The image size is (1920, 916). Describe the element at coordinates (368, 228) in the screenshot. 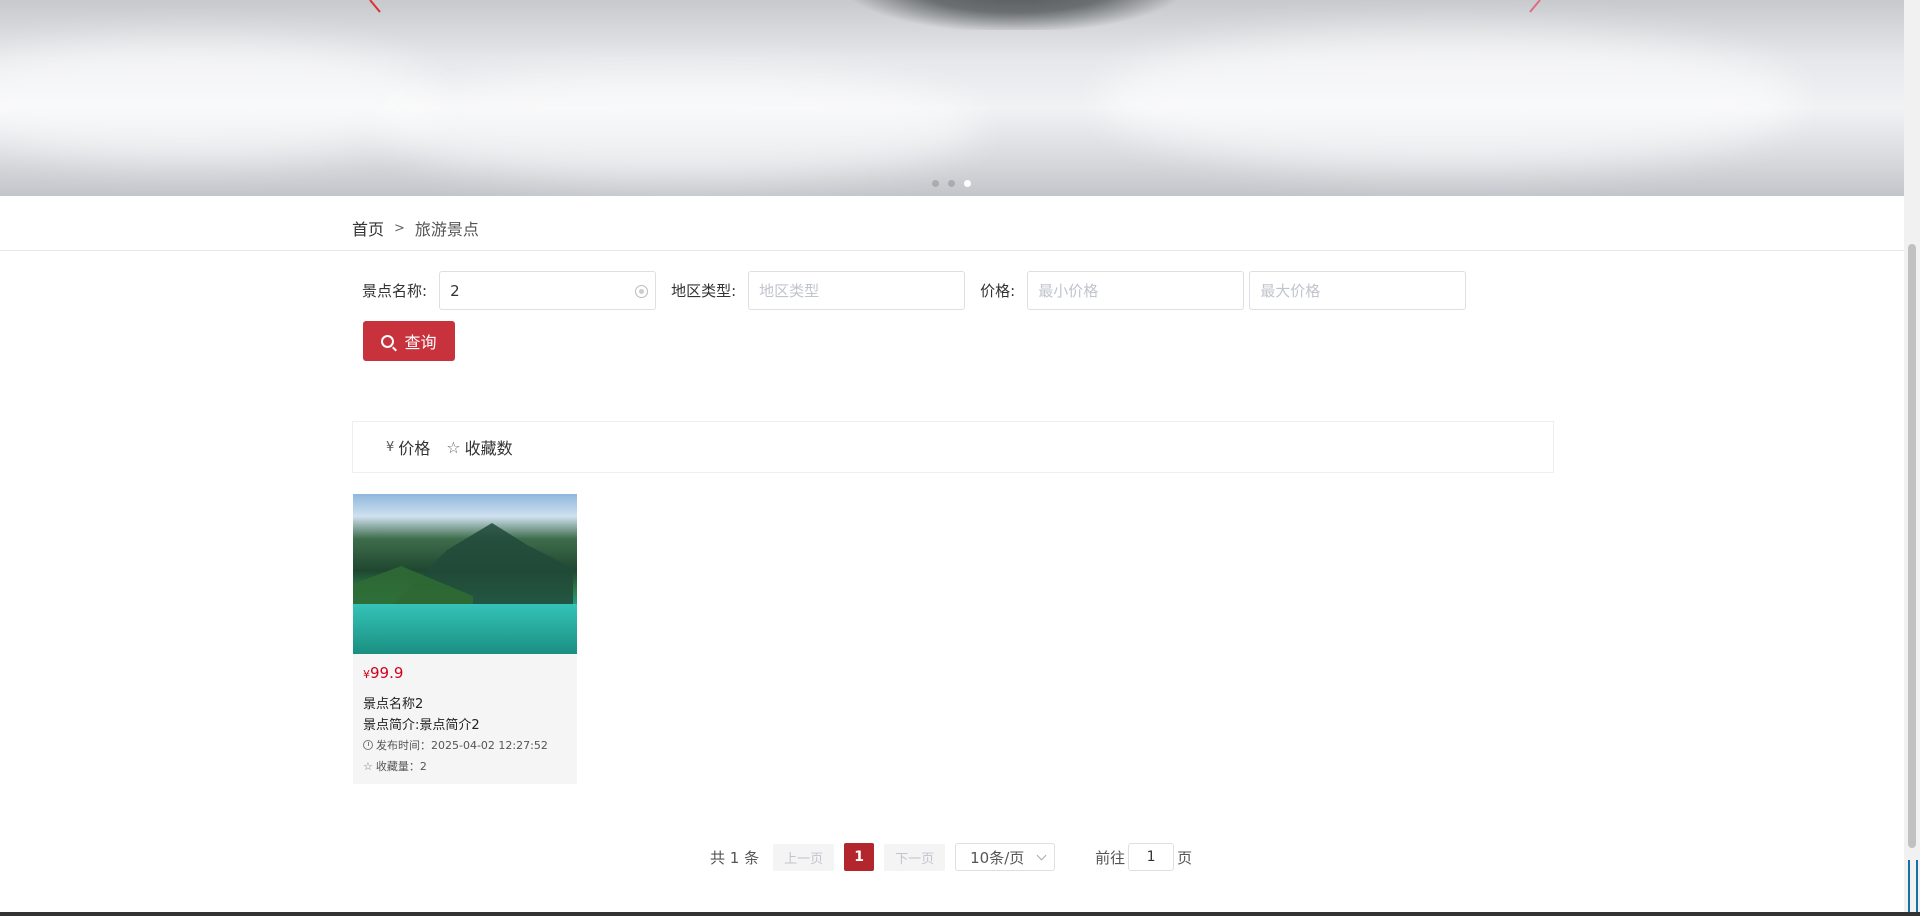

I see `breadcrumb-home: 首页` at that location.